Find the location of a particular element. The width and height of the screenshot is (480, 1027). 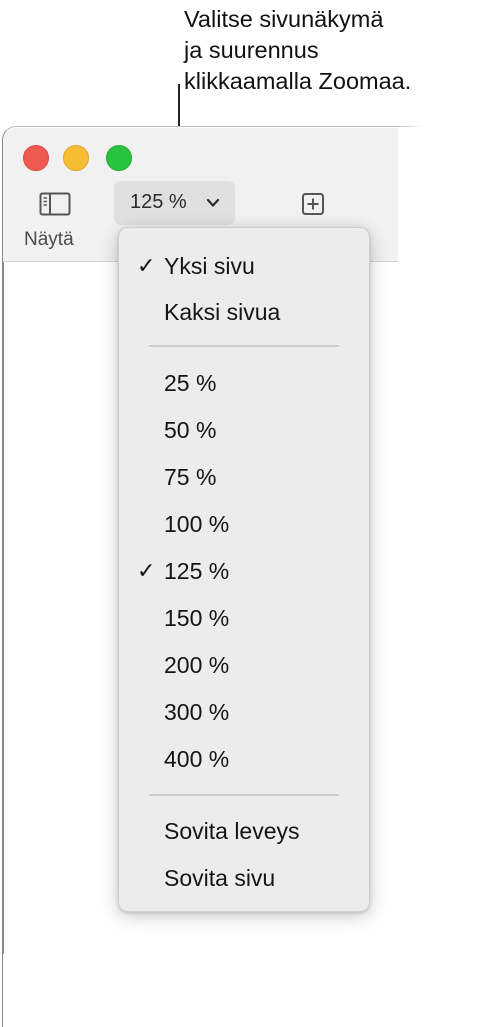

menu-item-fit-page: Sovita sivu is located at coordinates (244, 879).